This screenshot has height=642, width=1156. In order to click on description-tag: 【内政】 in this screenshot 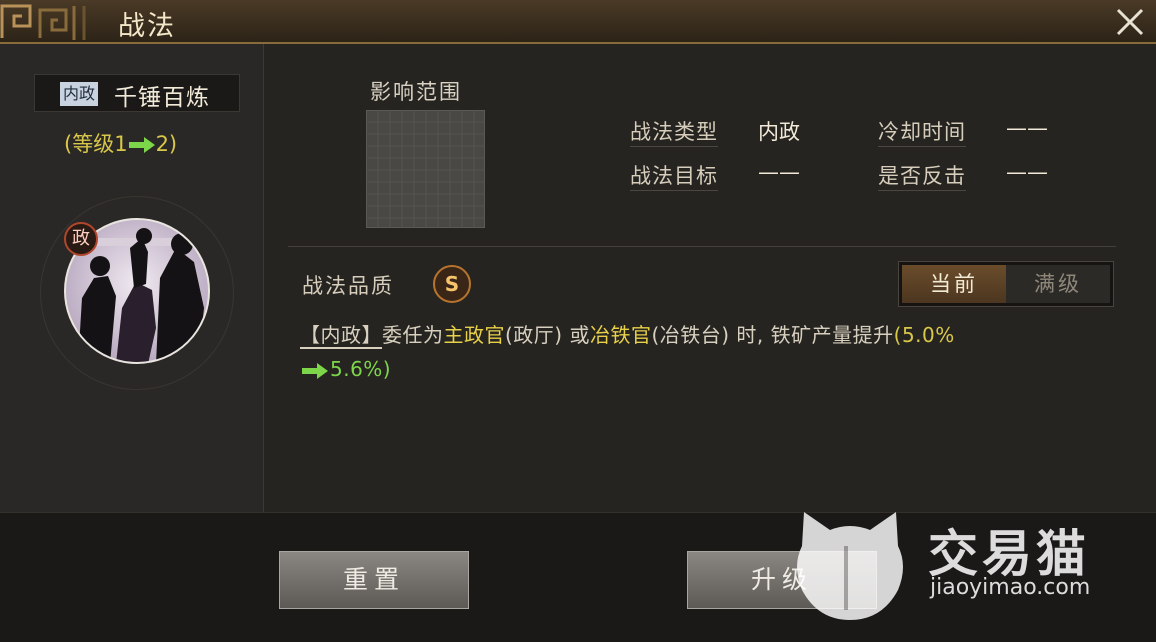, I will do `click(341, 336)`.